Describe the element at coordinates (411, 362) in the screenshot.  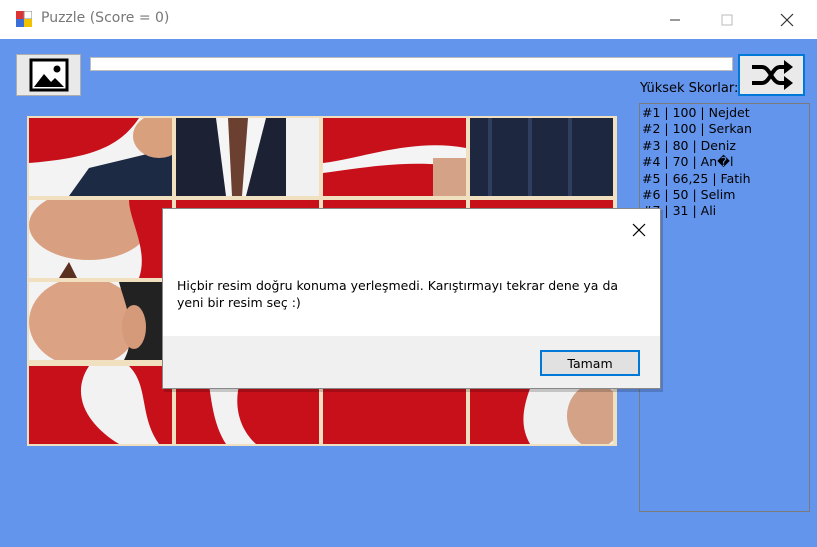
I see `dialog-footer: Tamam` at that location.